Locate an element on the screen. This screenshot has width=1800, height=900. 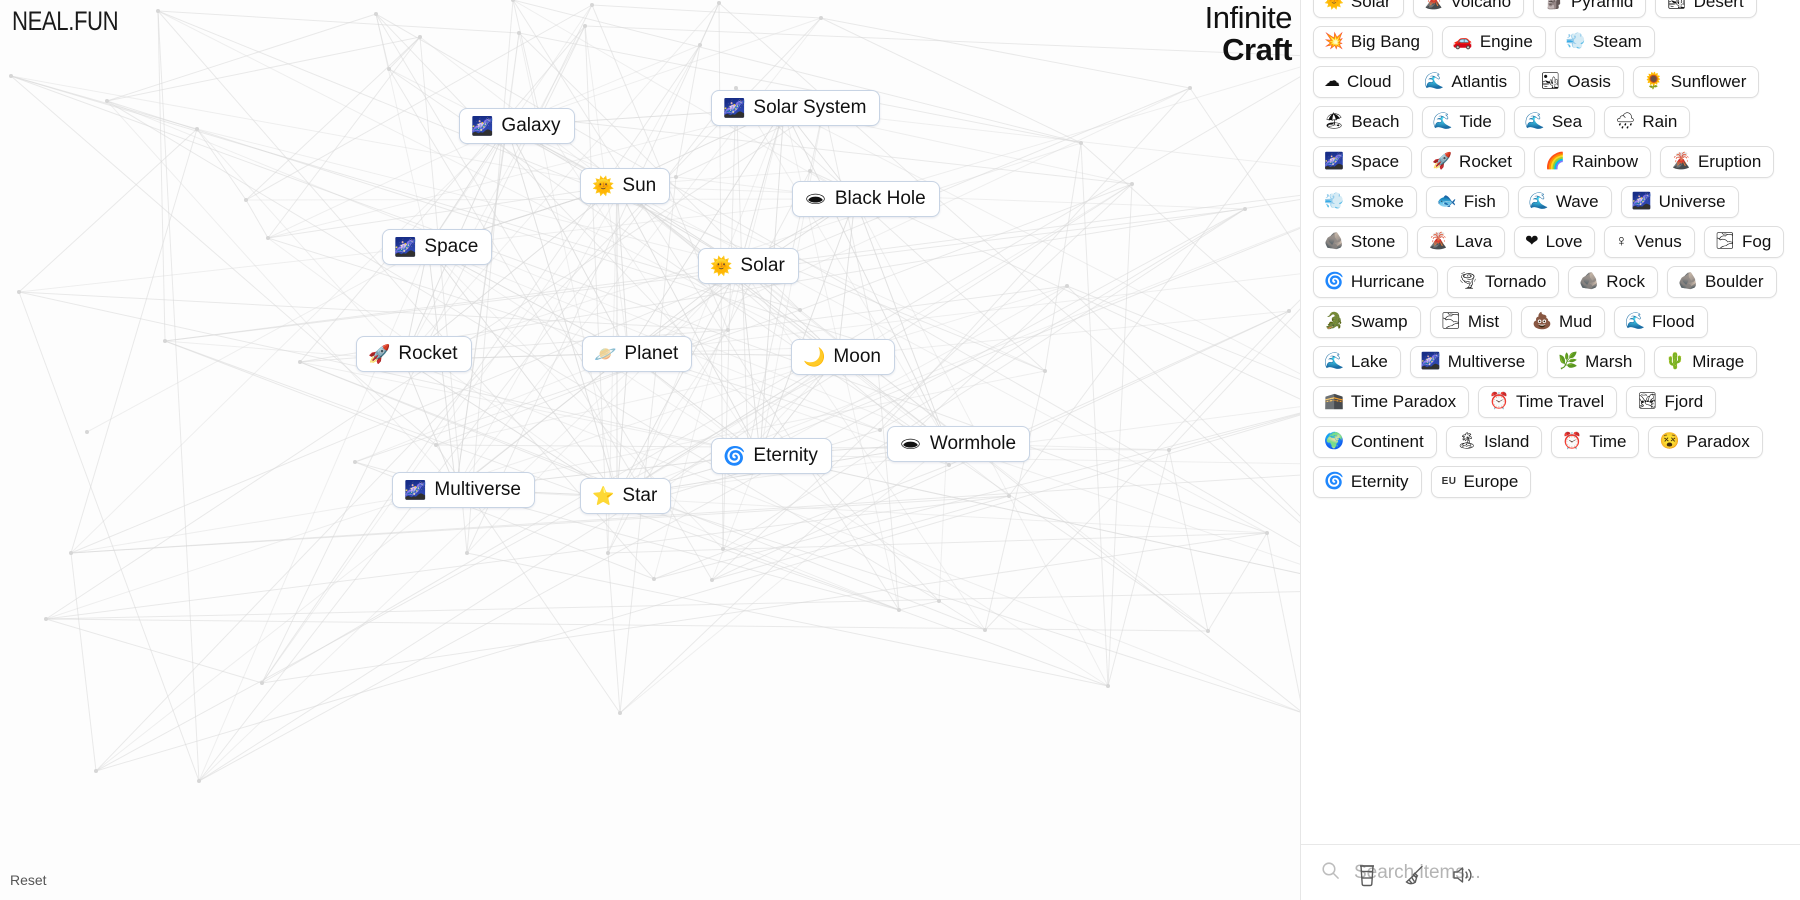
broom-icon is located at coordinates (1415, 875).